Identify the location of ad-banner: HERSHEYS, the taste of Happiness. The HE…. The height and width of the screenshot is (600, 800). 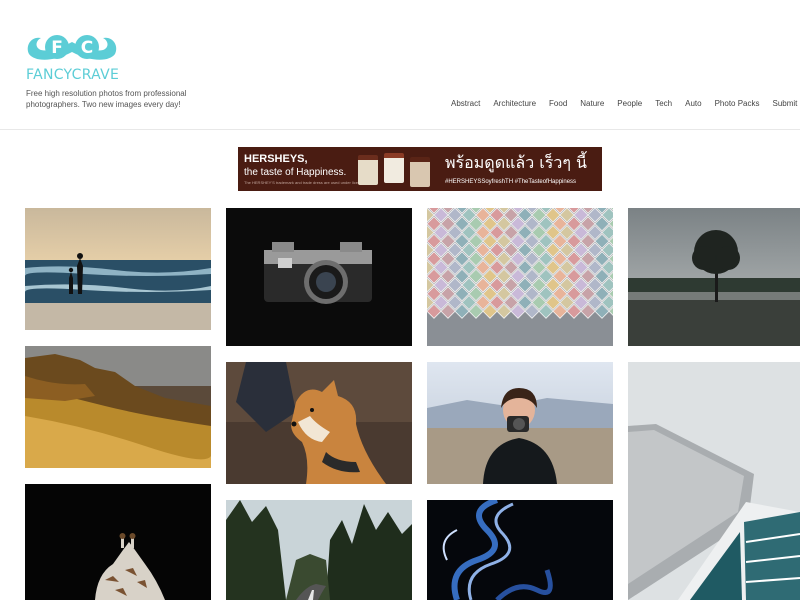
(420, 169).